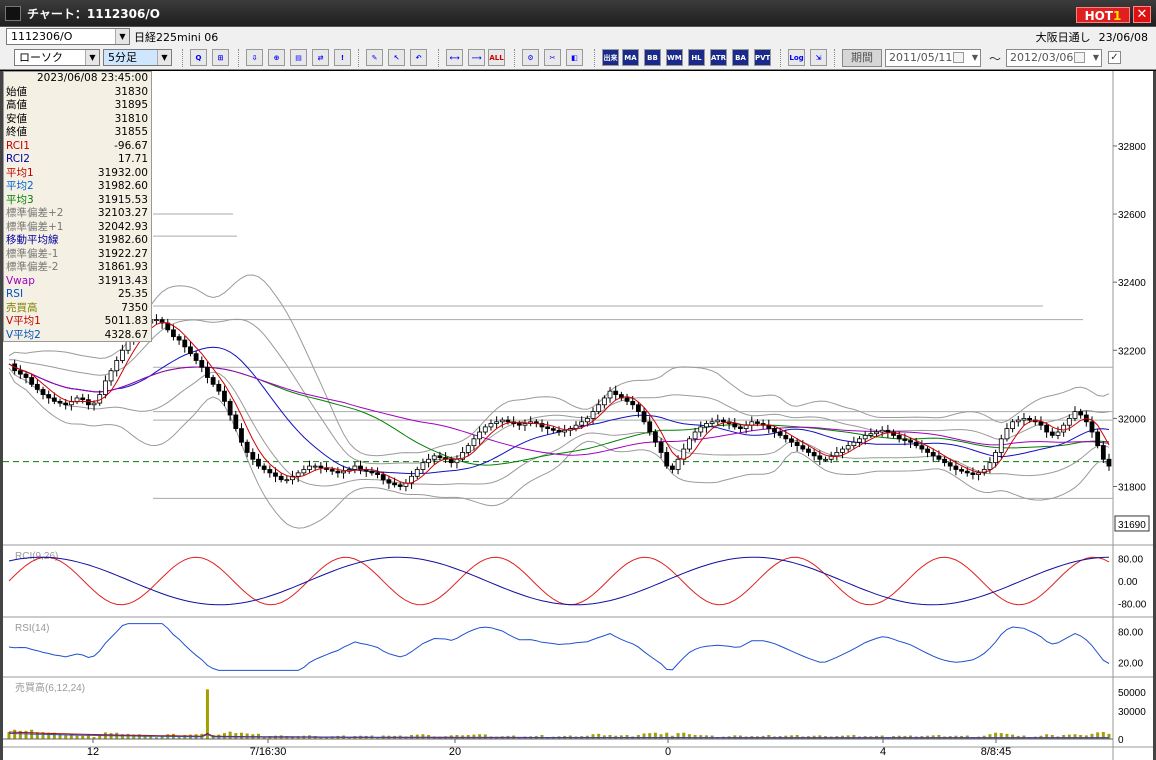 The image size is (1156, 760). I want to click on volume-bar, so click(701, 737).